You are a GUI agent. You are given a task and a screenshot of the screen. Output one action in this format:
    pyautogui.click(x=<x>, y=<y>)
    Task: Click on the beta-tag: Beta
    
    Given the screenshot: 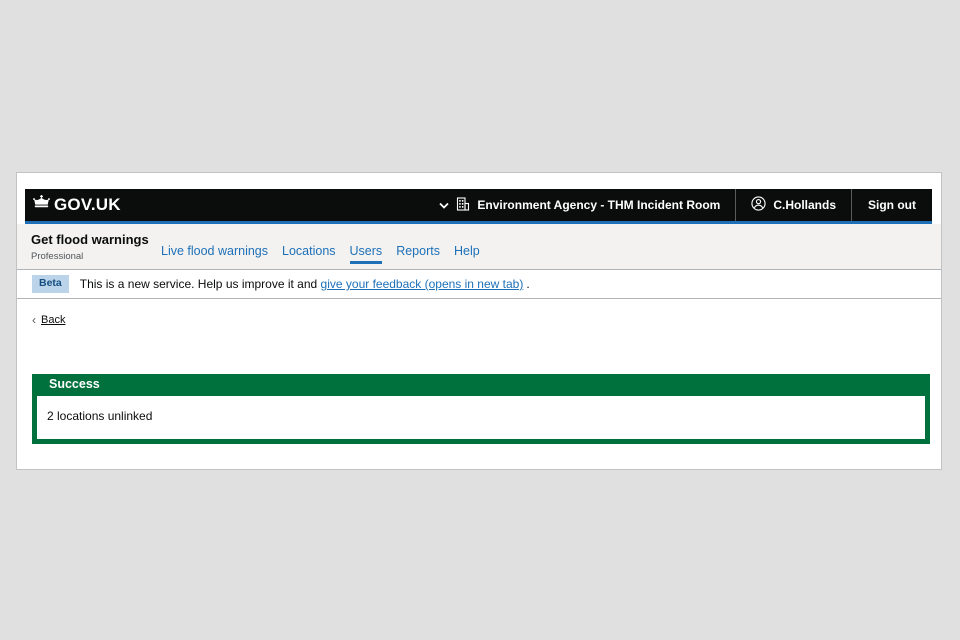 What is the action you would take?
    pyautogui.click(x=50, y=284)
    